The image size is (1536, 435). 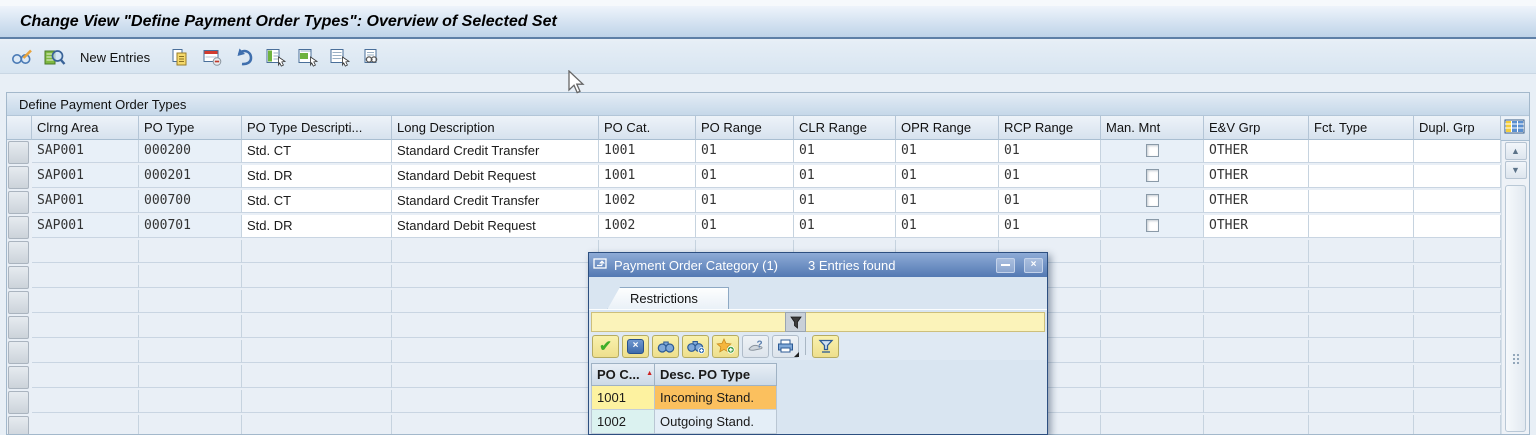 What do you see at coordinates (668, 298) in the screenshot?
I see `tab-restrictions: Restrictions` at bounding box center [668, 298].